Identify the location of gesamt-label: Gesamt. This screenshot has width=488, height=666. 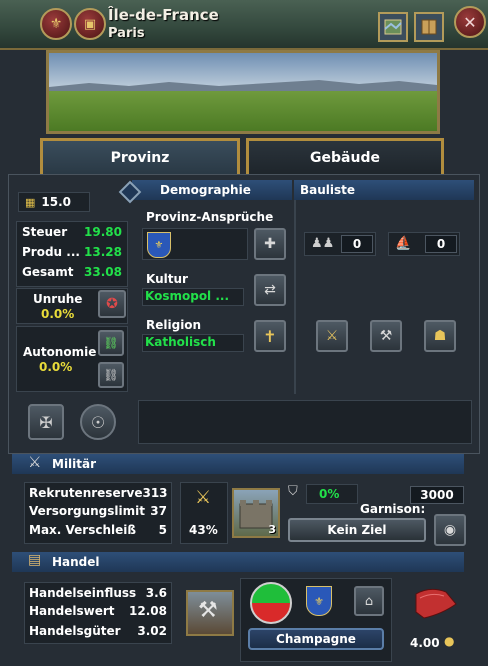
(48, 272).